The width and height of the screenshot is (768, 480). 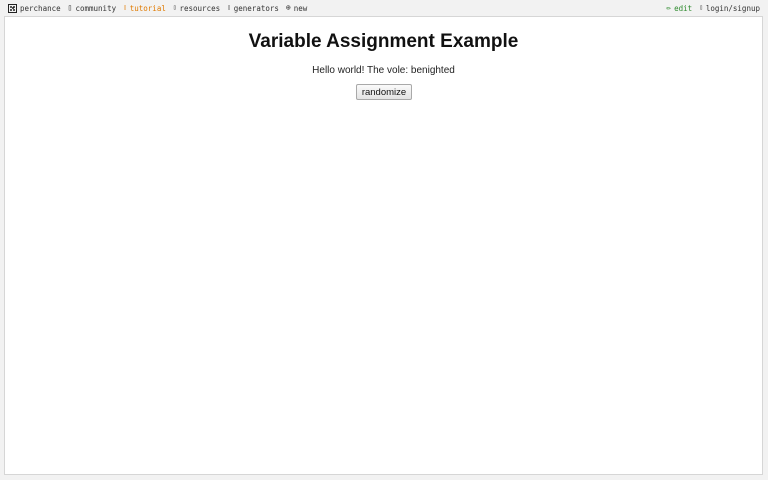 What do you see at coordinates (383, 41) in the screenshot?
I see `page-title: Variable Assignment Example` at bounding box center [383, 41].